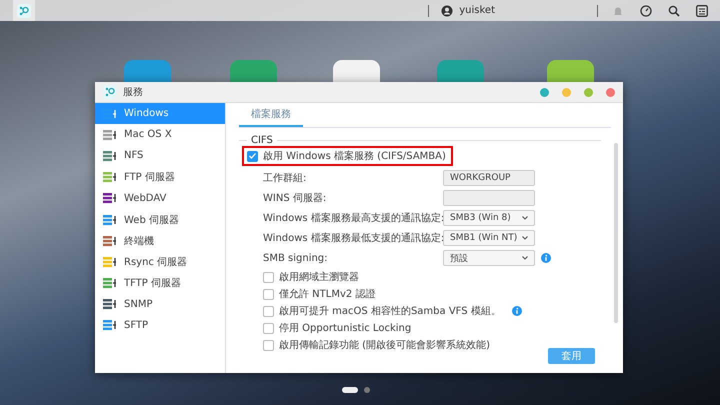 The image size is (720, 405). I want to click on input-field: WORKGROUP, so click(489, 178).